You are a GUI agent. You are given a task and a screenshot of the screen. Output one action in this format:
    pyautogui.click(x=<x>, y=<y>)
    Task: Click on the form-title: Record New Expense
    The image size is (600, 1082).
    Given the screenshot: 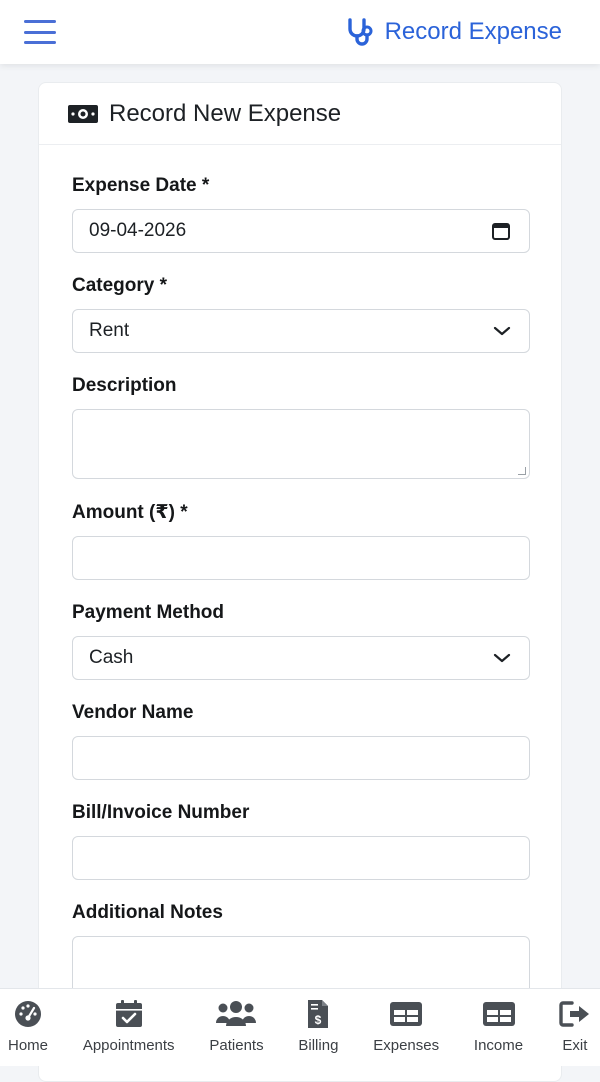 What is the action you would take?
    pyautogui.click(x=225, y=113)
    